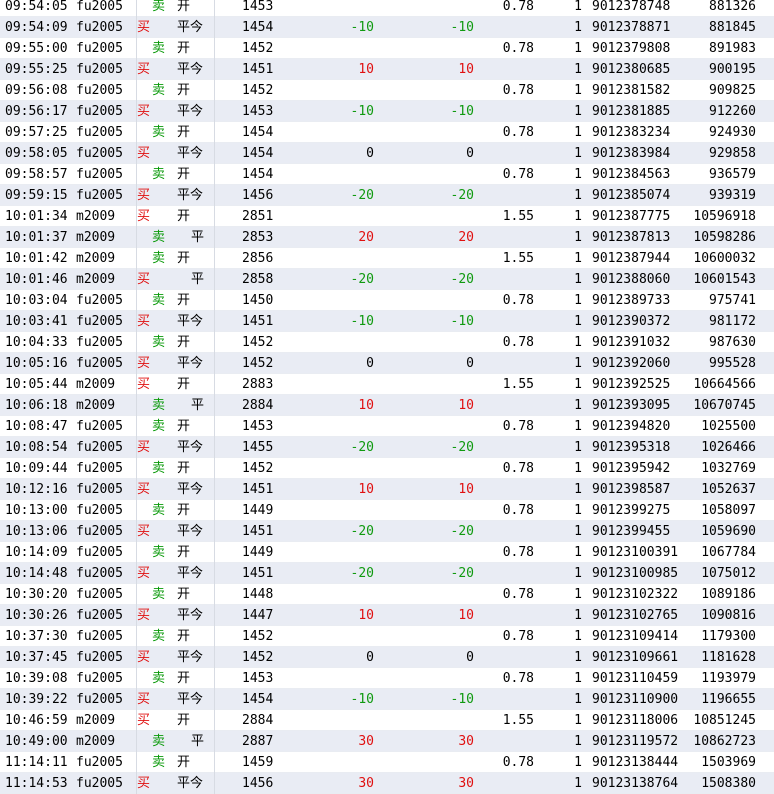  Describe the element at coordinates (631, 27) in the screenshot. I see `order-id: 9012378871` at that location.